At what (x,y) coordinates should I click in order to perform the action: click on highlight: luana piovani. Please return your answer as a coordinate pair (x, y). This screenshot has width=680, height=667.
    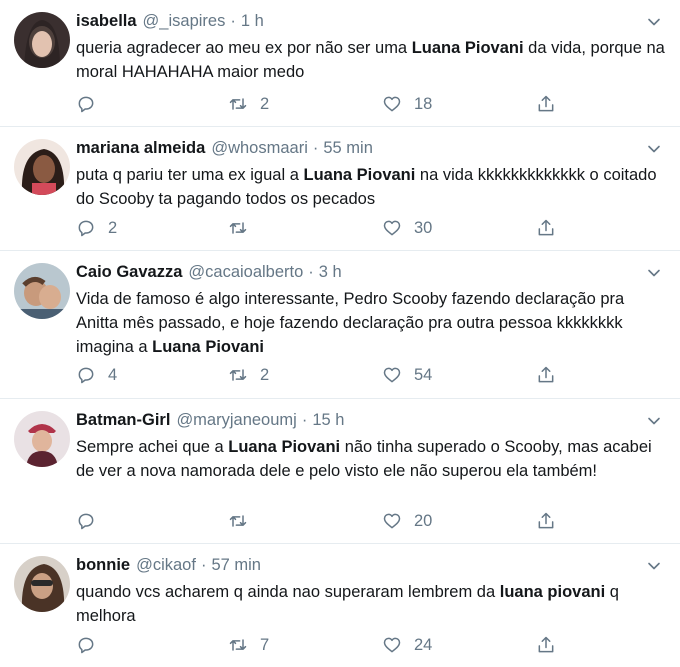
    Looking at the image, I should click on (552, 592).